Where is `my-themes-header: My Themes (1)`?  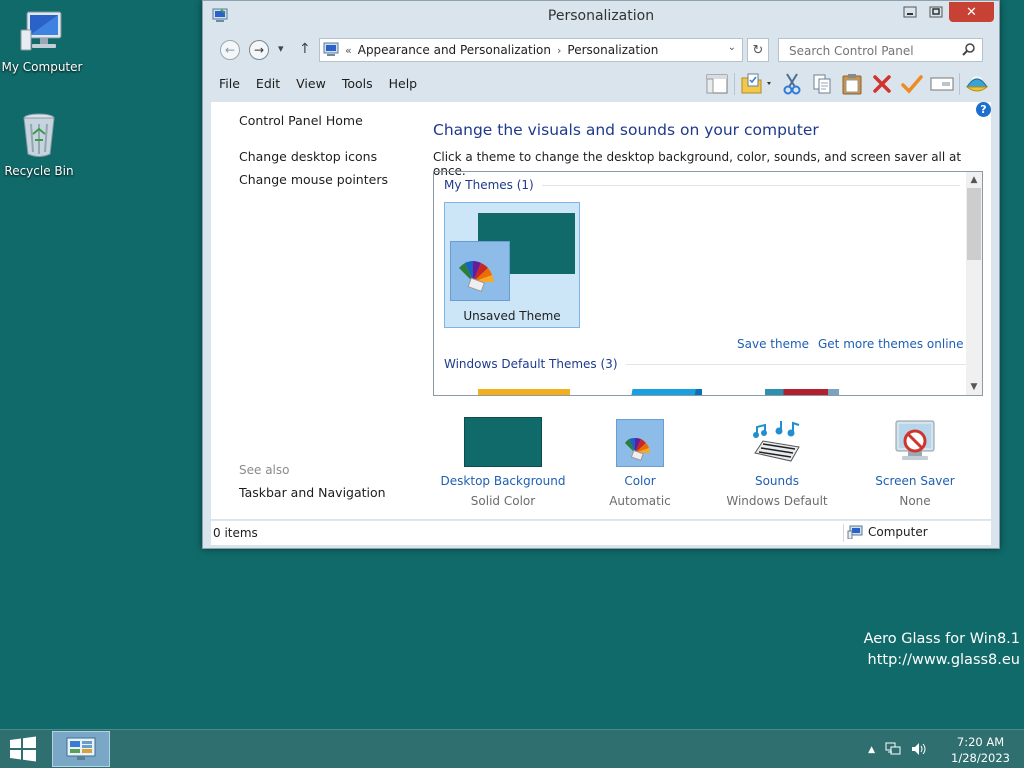
my-themes-header: My Themes (1) is located at coordinates (489, 185).